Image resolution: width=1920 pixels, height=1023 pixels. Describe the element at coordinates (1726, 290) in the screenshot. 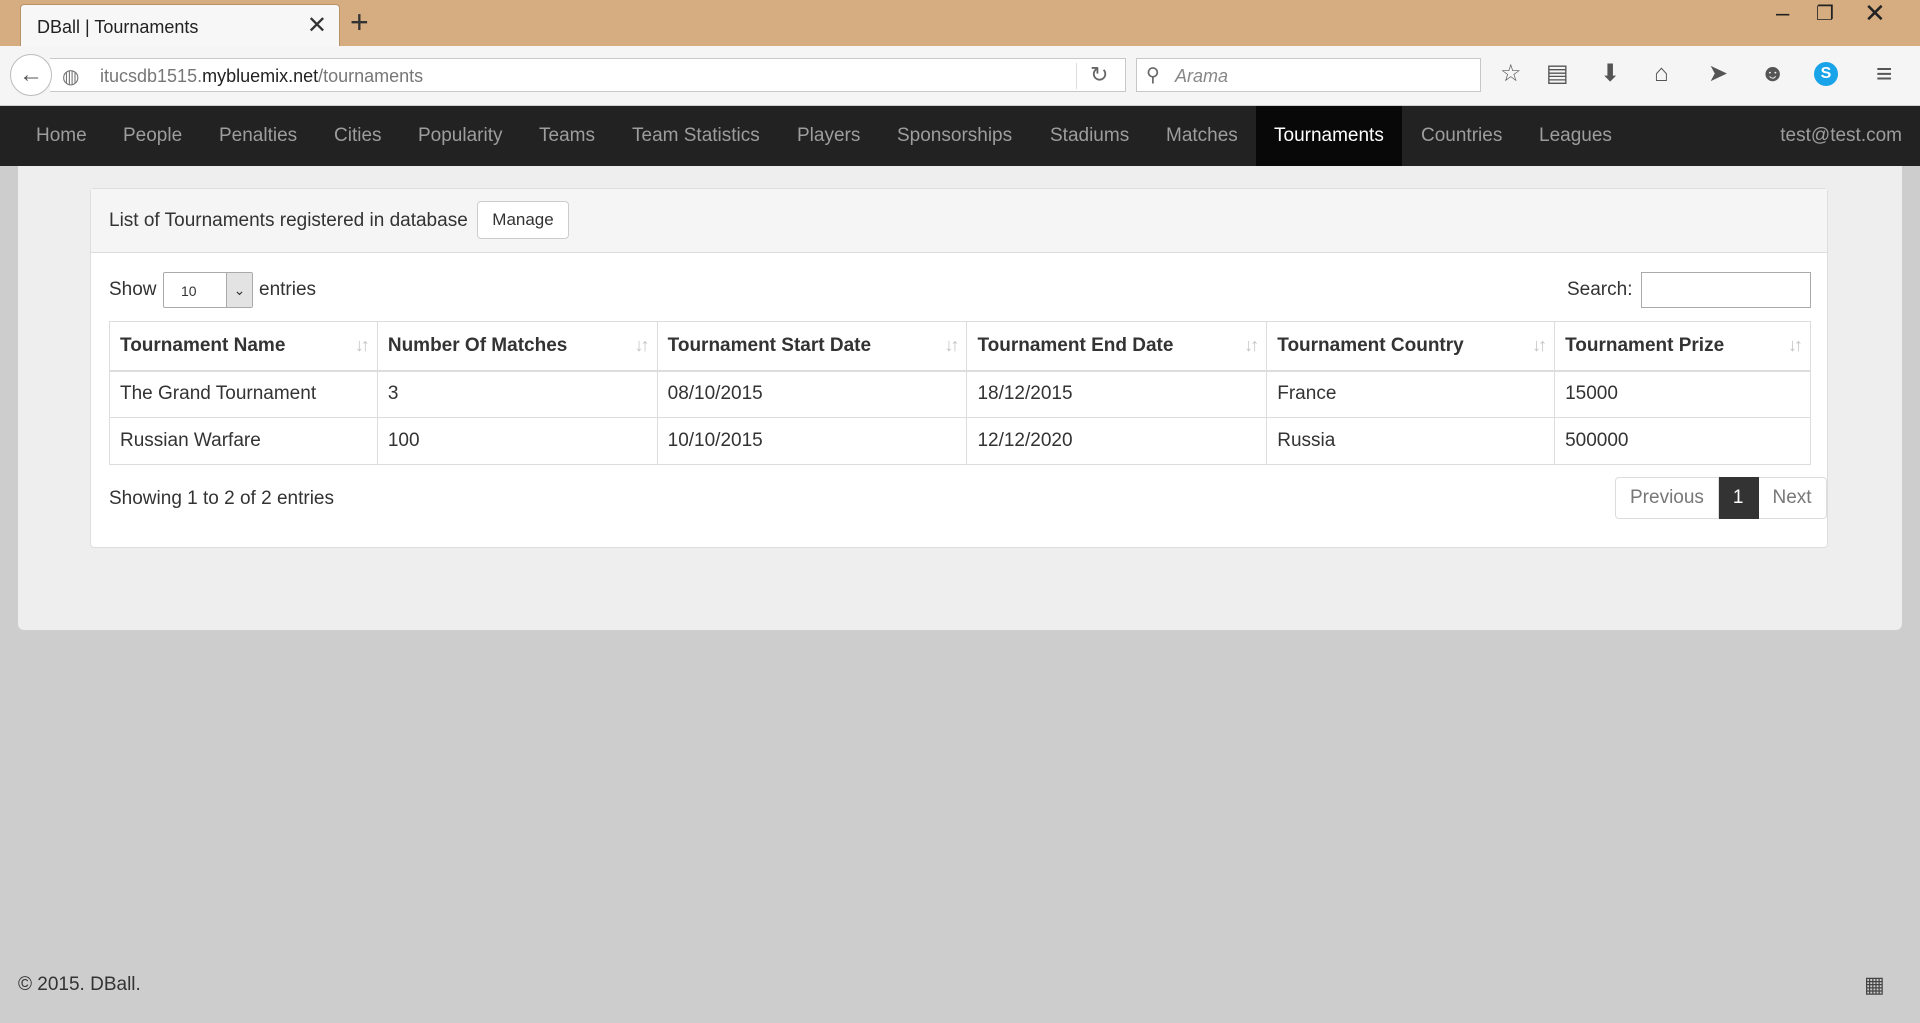

I see `table-search-input` at that location.